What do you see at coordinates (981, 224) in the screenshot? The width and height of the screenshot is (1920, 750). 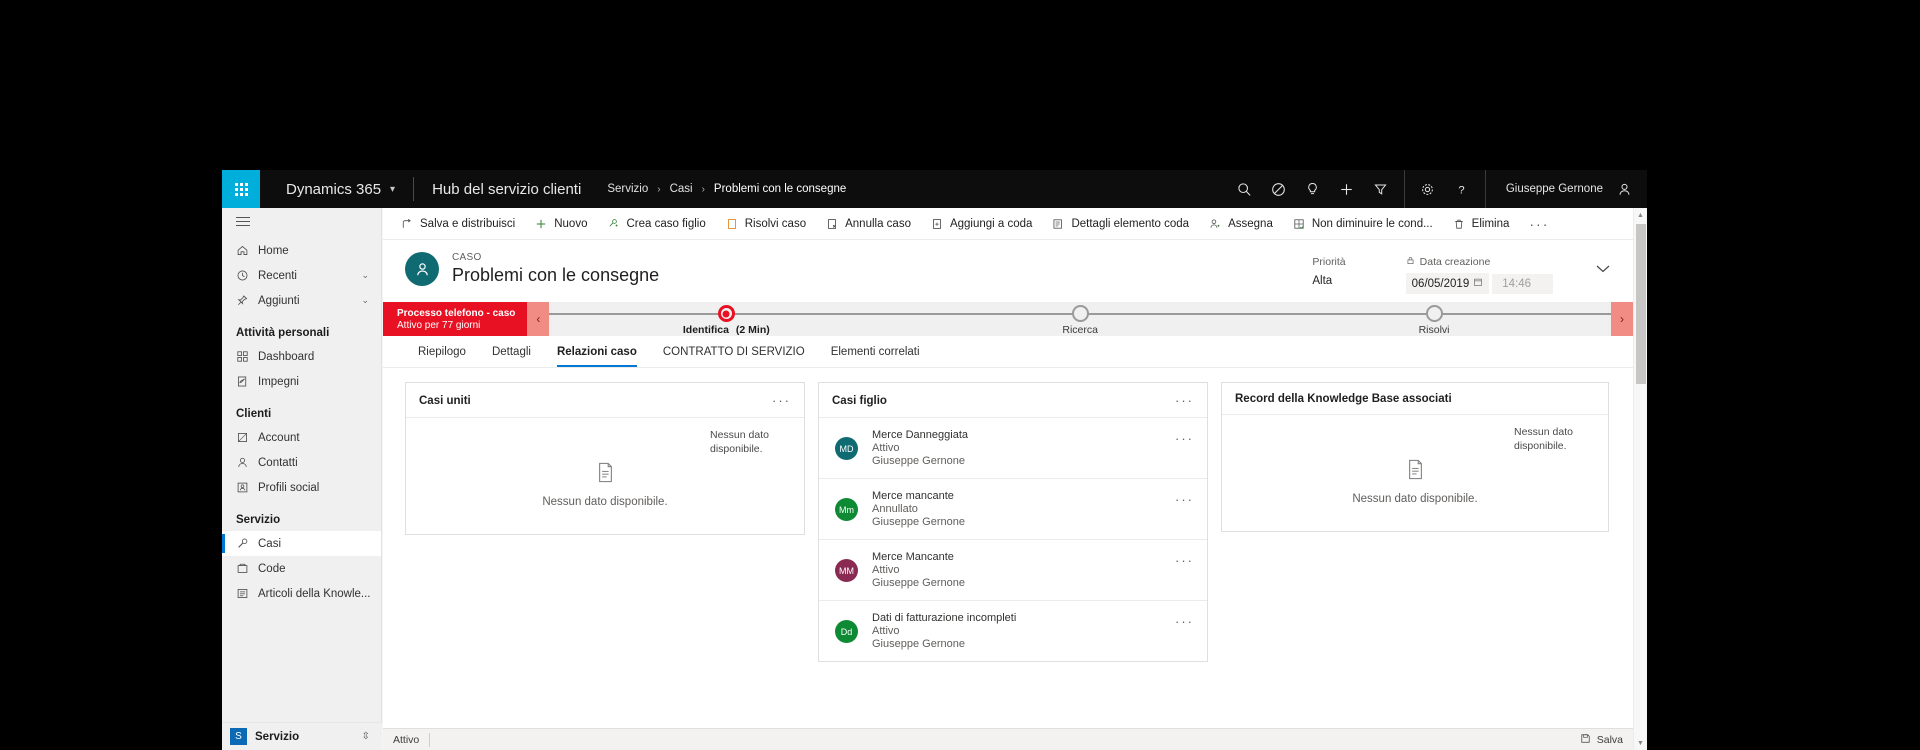 I see `add-to-queue-button: Aggiungi a coda` at bounding box center [981, 224].